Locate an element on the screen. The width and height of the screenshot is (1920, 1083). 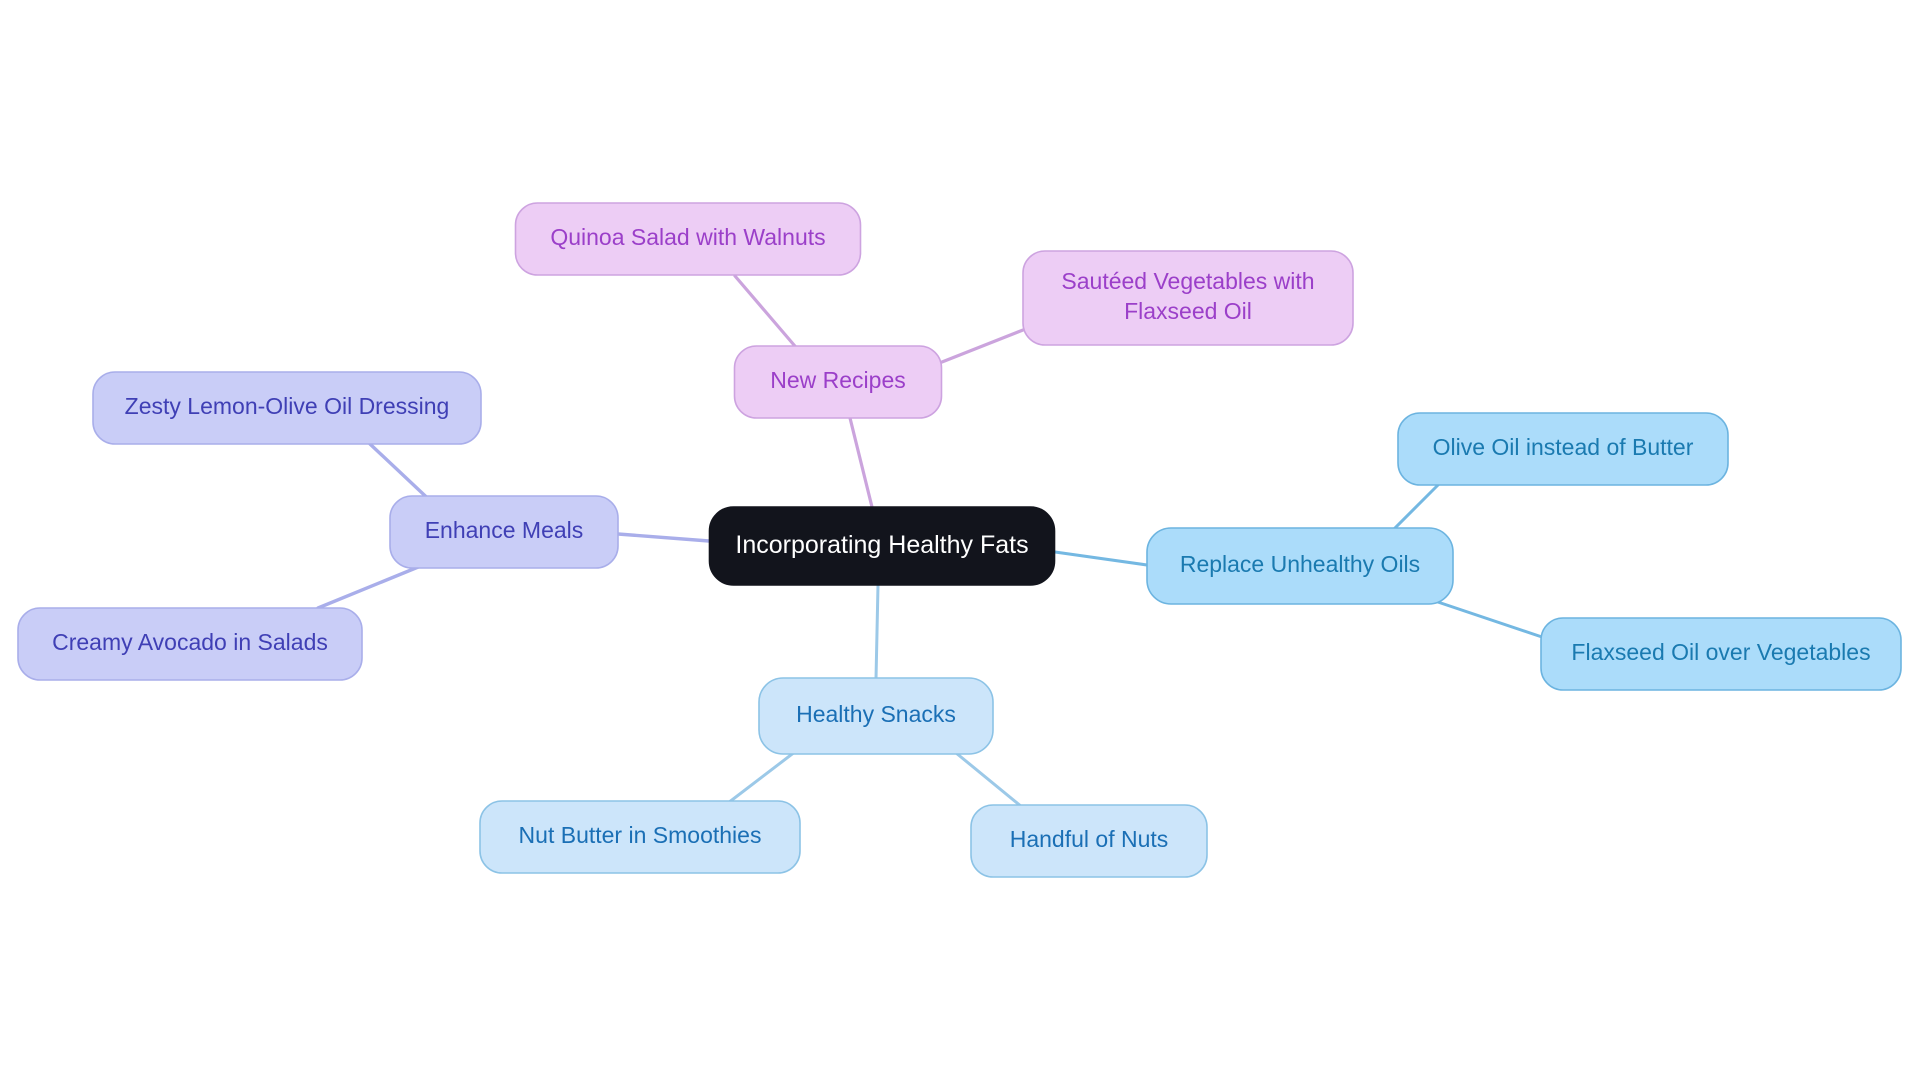
leaf-node-nut-butter-in-smoothies: Nut Butter in Smoothies is located at coordinates (640, 837).